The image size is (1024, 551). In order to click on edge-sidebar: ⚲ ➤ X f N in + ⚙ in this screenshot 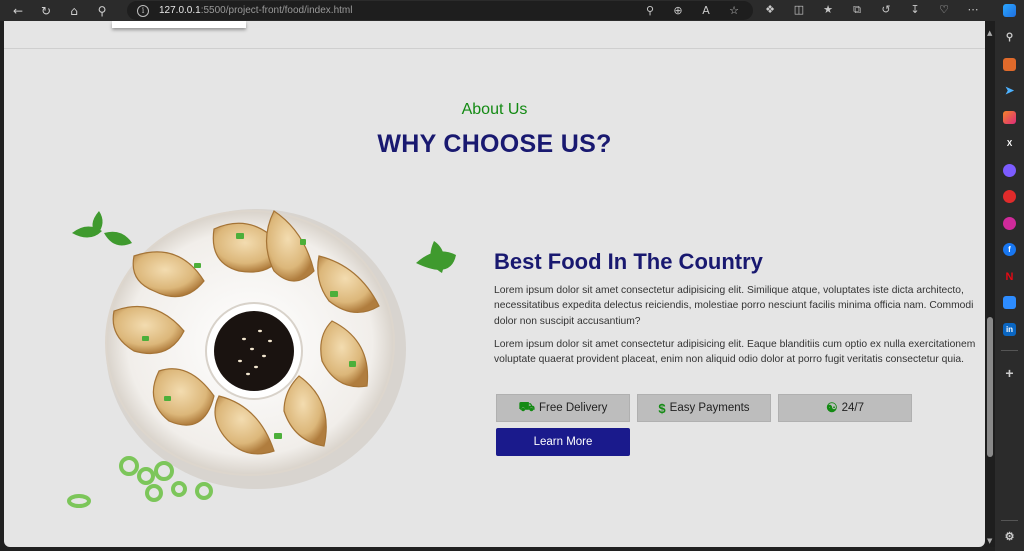, I will do `click(1009, 275)`.